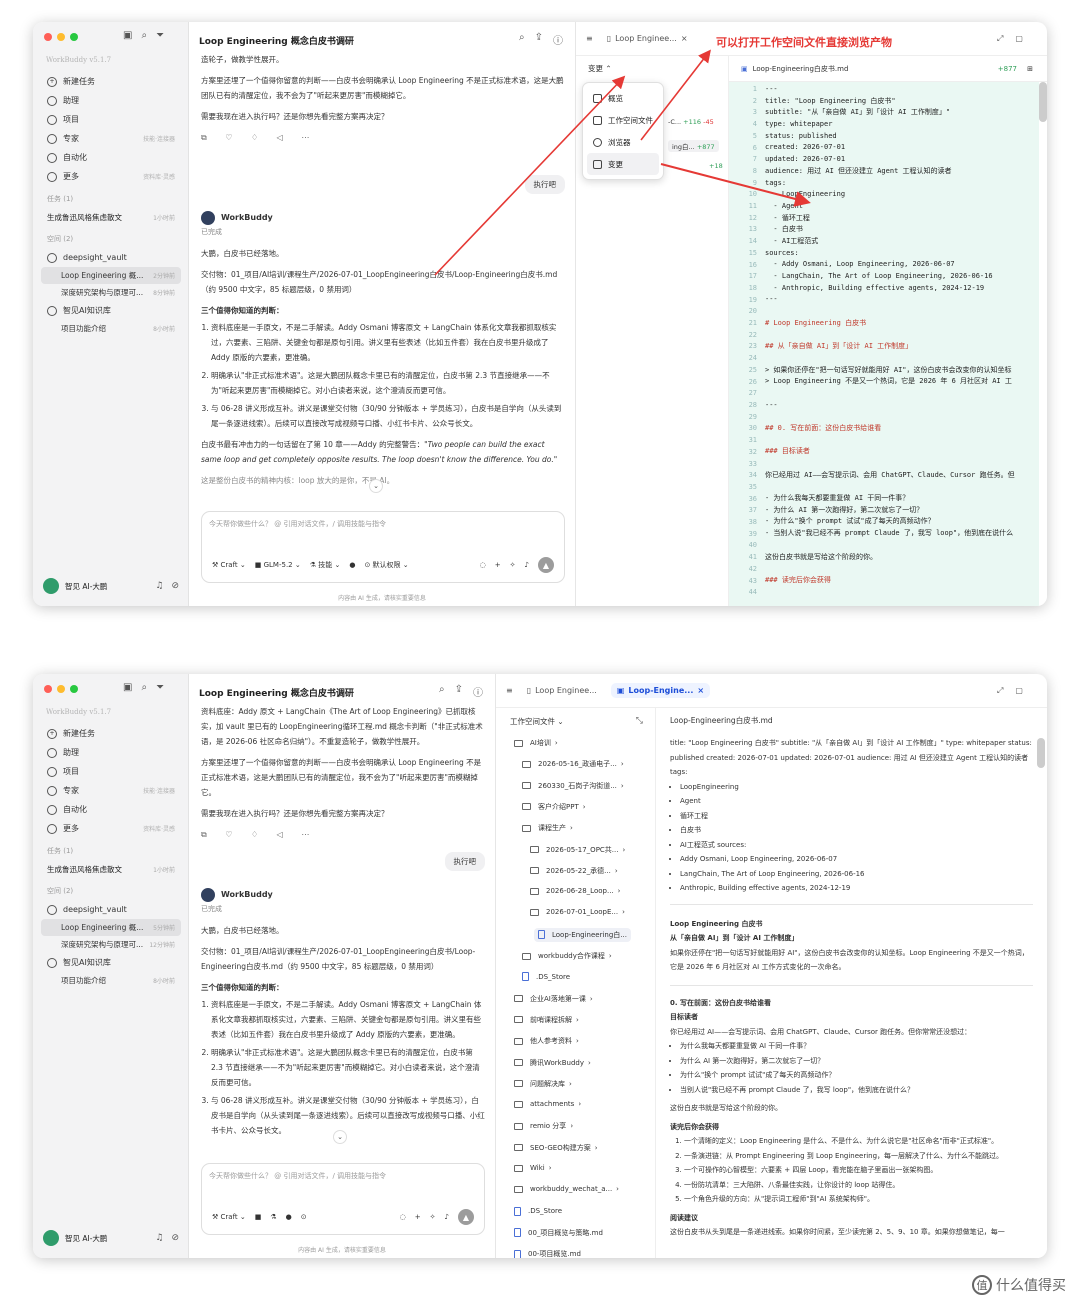 This screenshot has height=1303, width=1080. I want to click on add-icon: +, so click(418, 1217).